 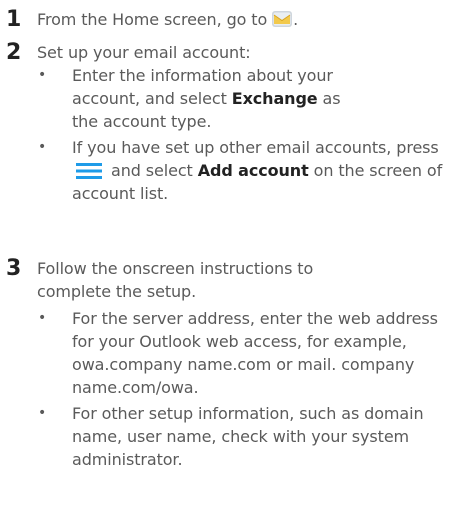 What do you see at coordinates (274, 98) in the screenshot?
I see `emphasis-exchange: Exchange` at bounding box center [274, 98].